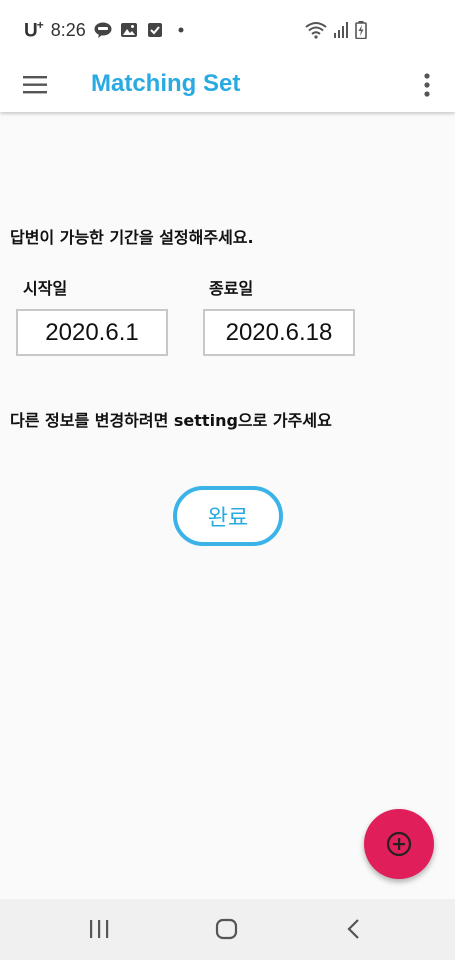 This screenshot has height=960, width=455. I want to click on done-button-label: 완료, so click(228, 518).